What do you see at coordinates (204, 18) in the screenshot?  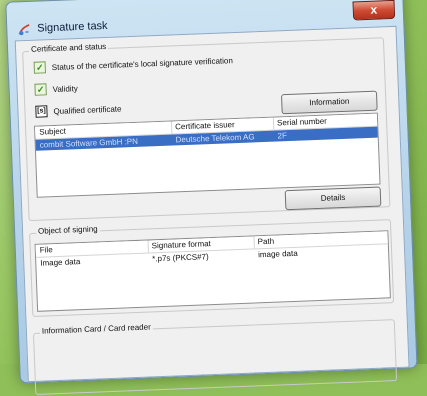 I see `title-bar: Signature task x` at bounding box center [204, 18].